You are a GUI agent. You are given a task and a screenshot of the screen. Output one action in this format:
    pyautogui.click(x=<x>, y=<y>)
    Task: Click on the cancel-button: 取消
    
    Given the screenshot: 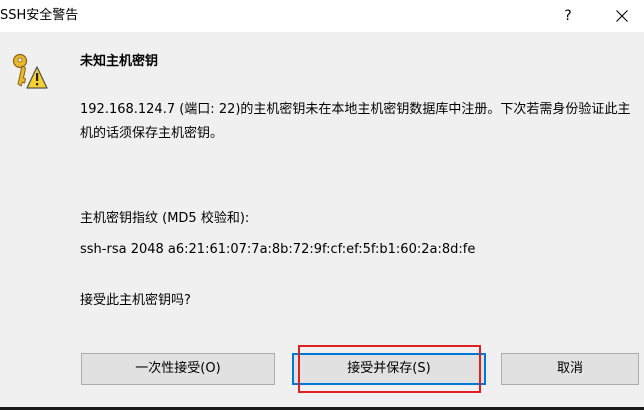 What is the action you would take?
    pyautogui.click(x=570, y=369)
    